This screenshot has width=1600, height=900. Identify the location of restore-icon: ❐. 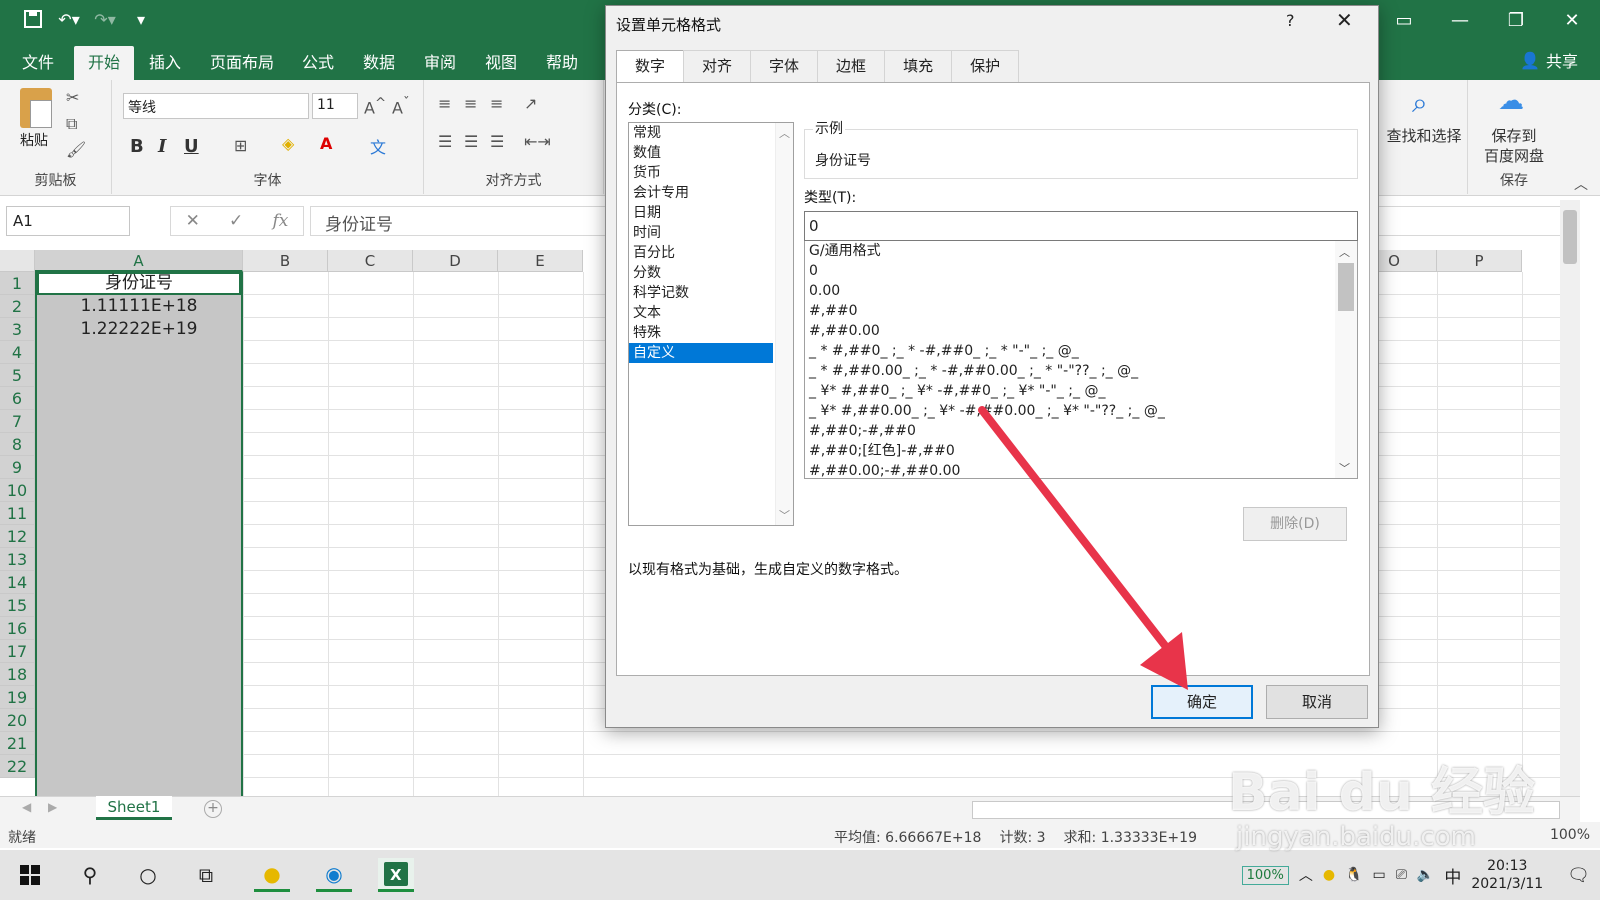
(1516, 20).